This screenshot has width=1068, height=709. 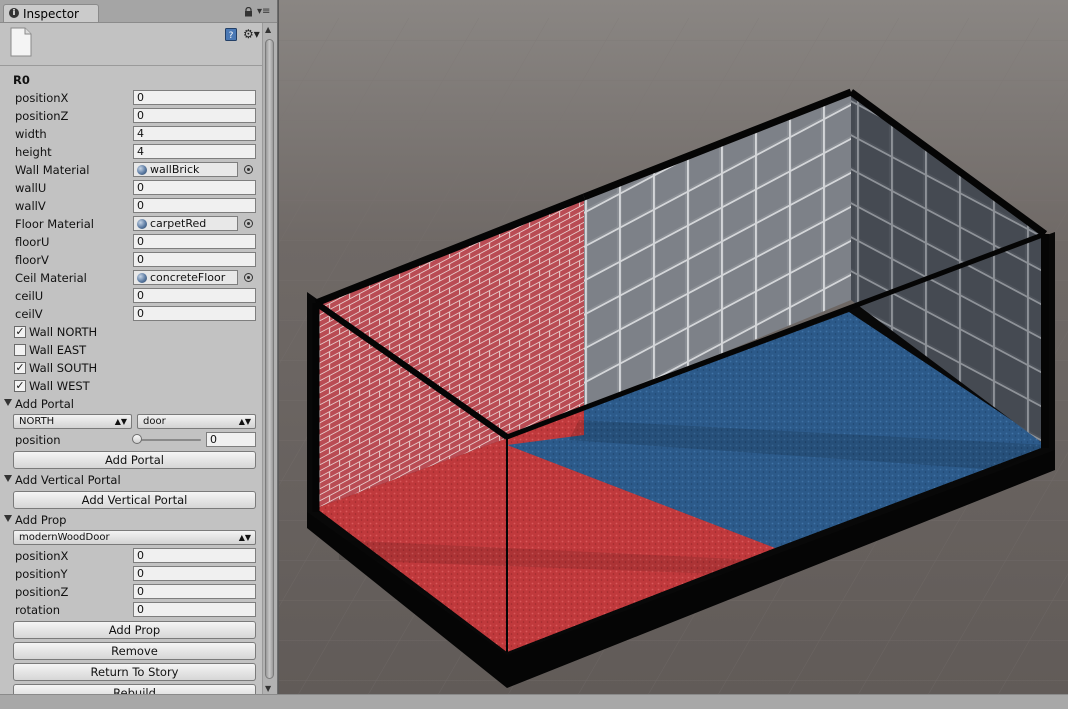 What do you see at coordinates (131, 242) in the screenshot?
I see `field-row: floorU 0` at bounding box center [131, 242].